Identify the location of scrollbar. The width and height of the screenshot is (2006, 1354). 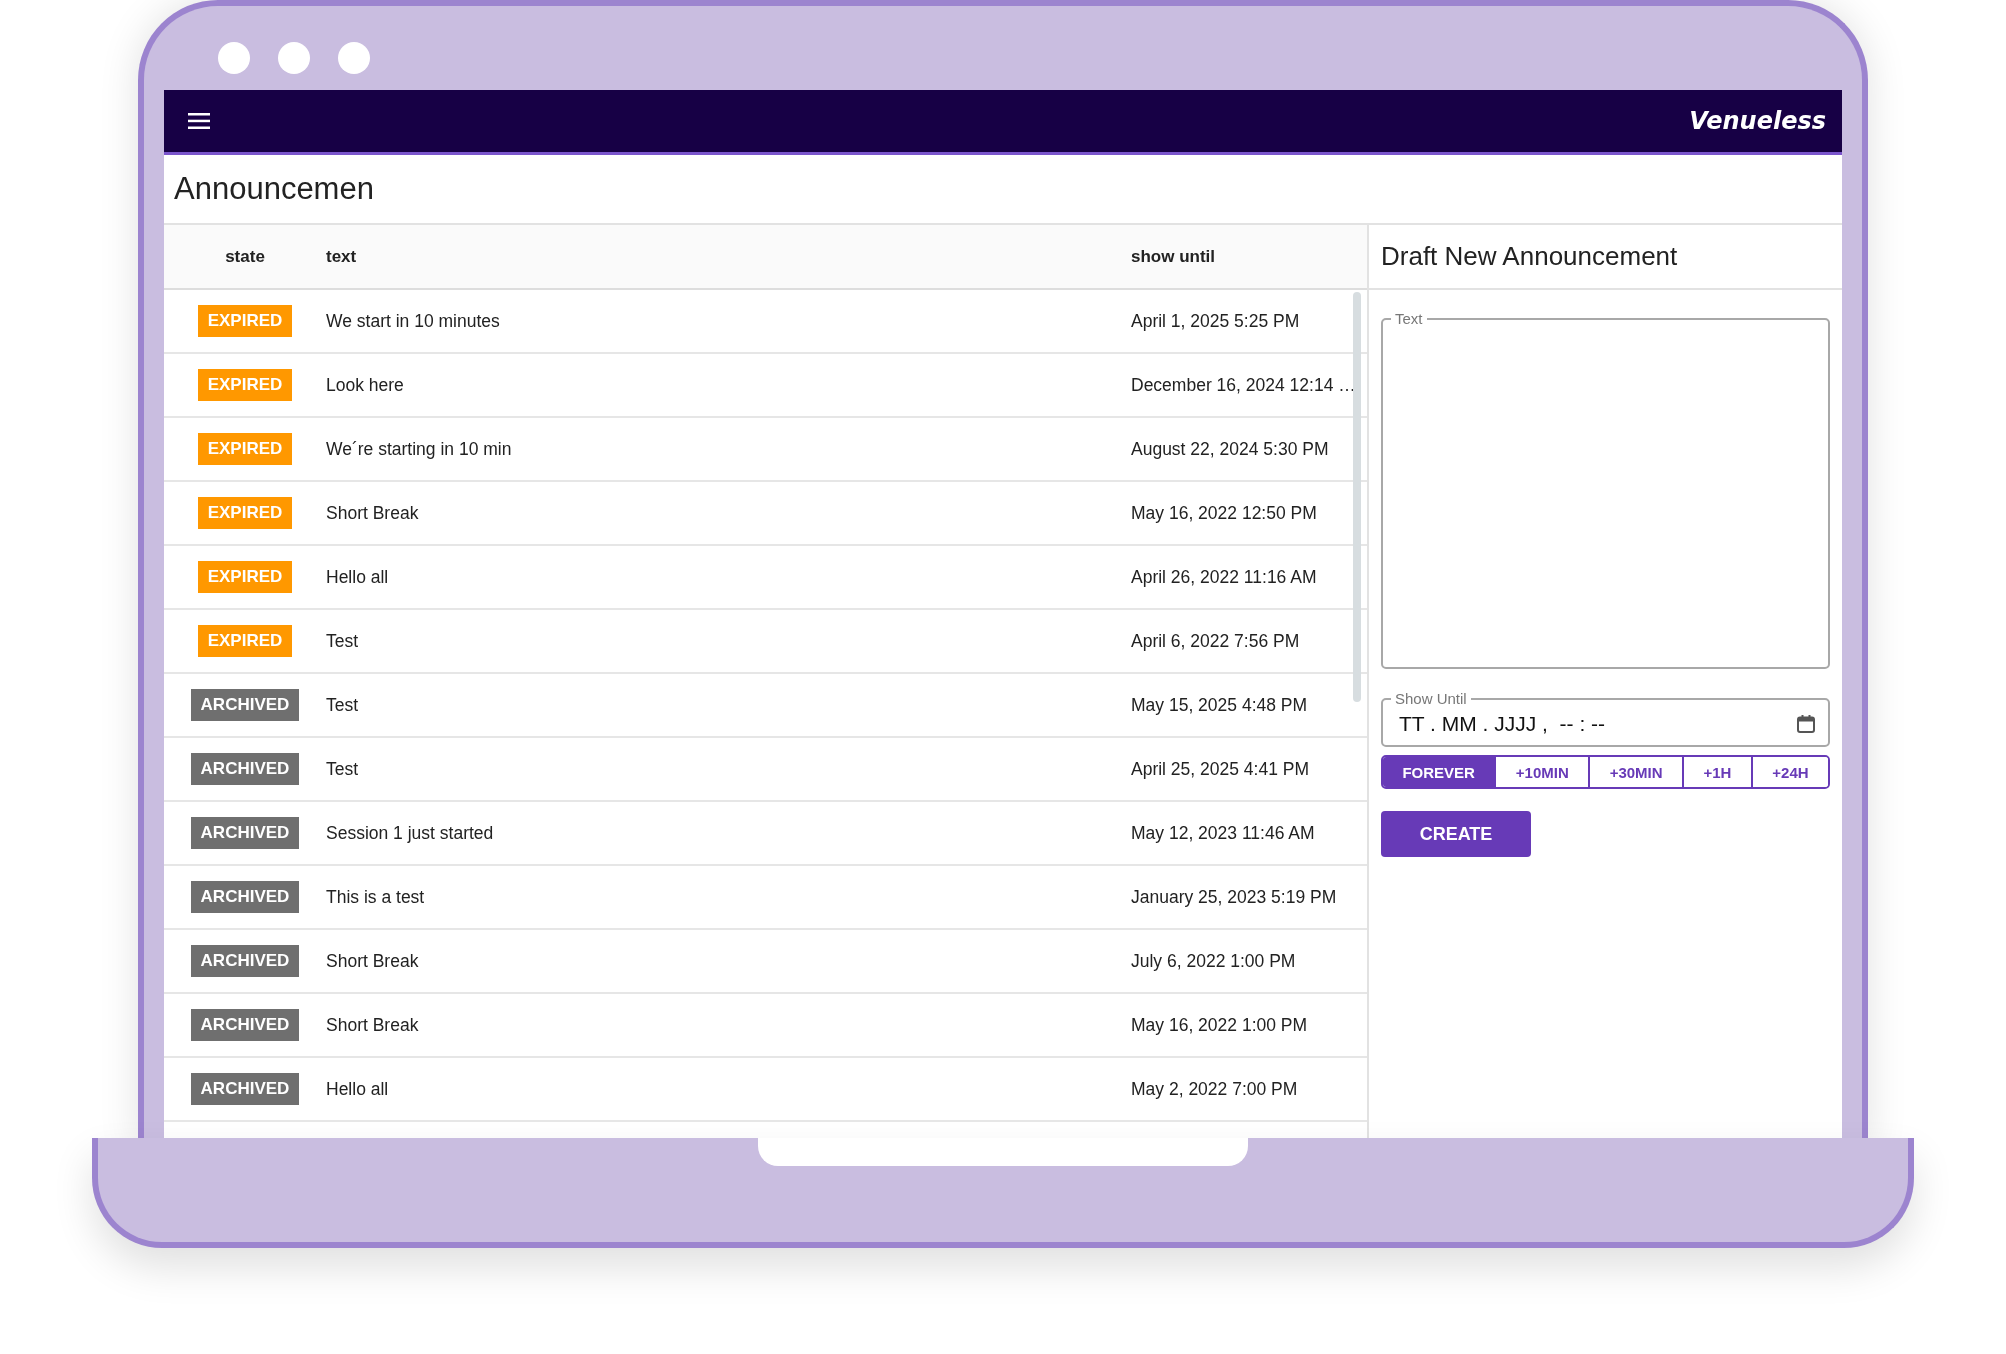
(1357, 497).